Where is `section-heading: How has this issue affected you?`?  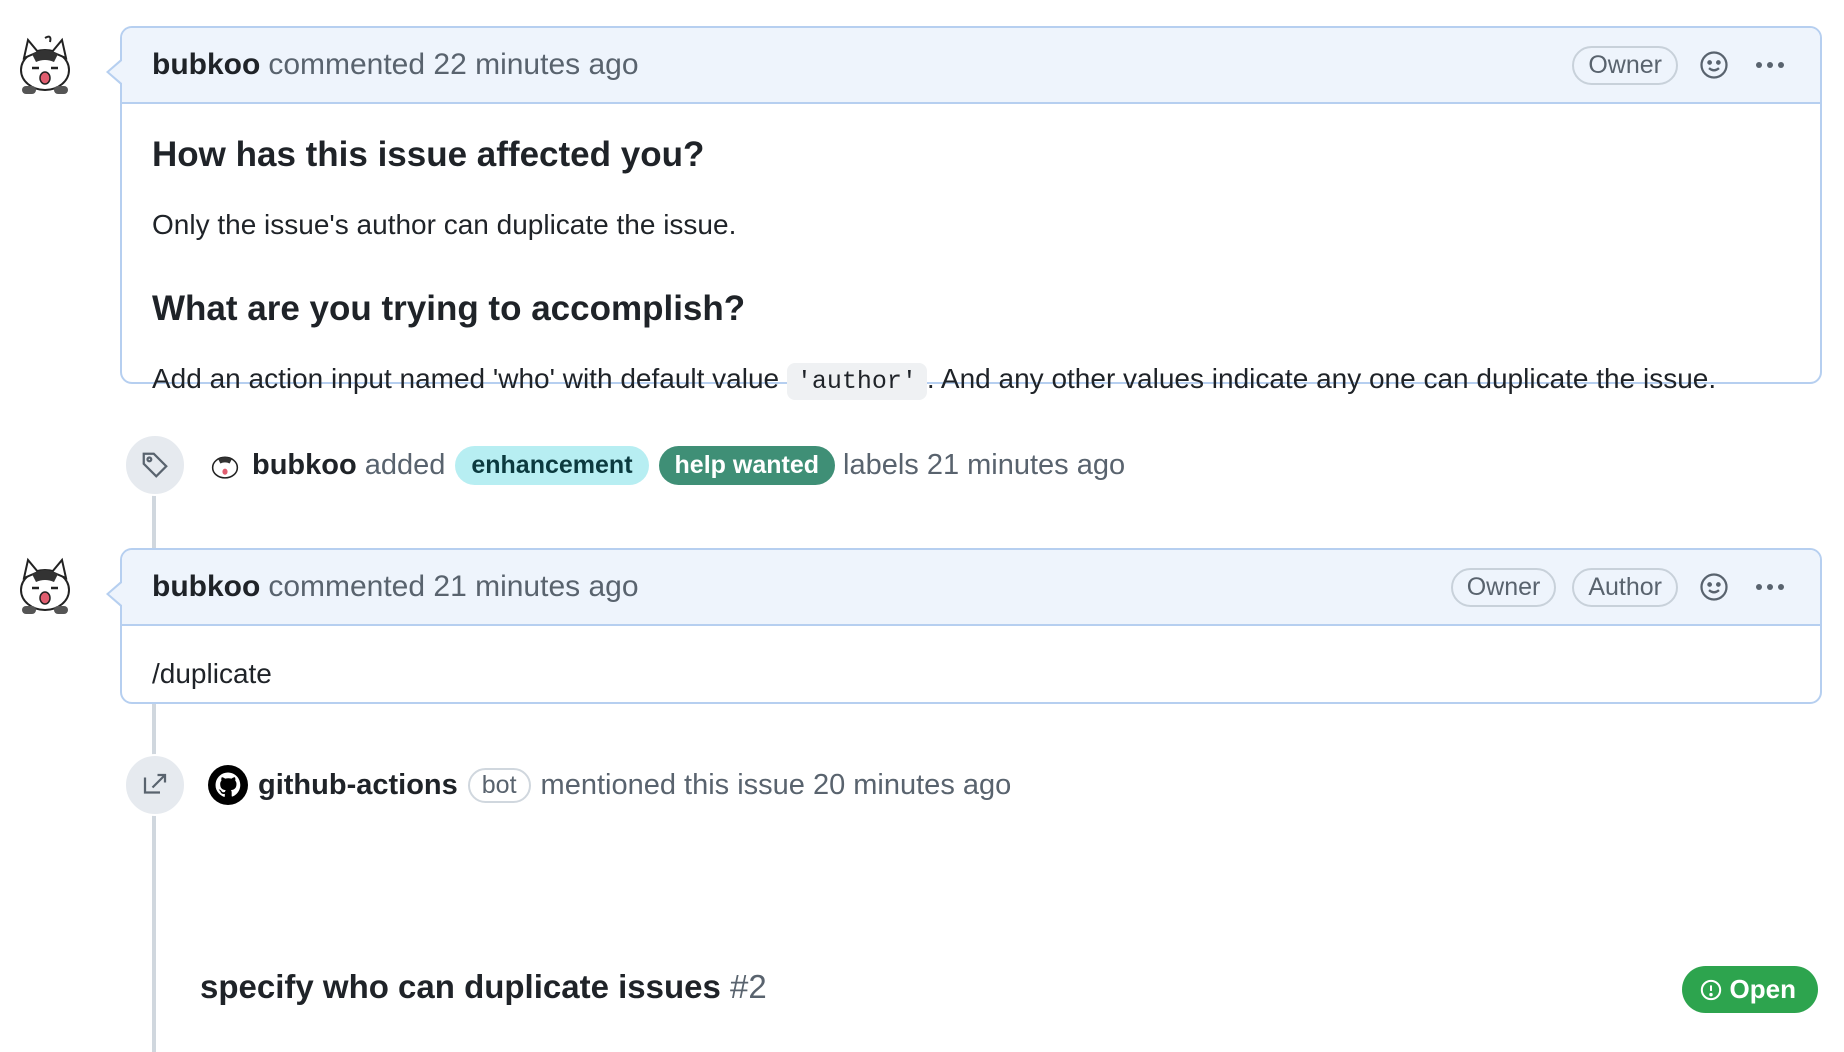
section-heading: How has this issue affected you? is located at coordinates (428, 154).